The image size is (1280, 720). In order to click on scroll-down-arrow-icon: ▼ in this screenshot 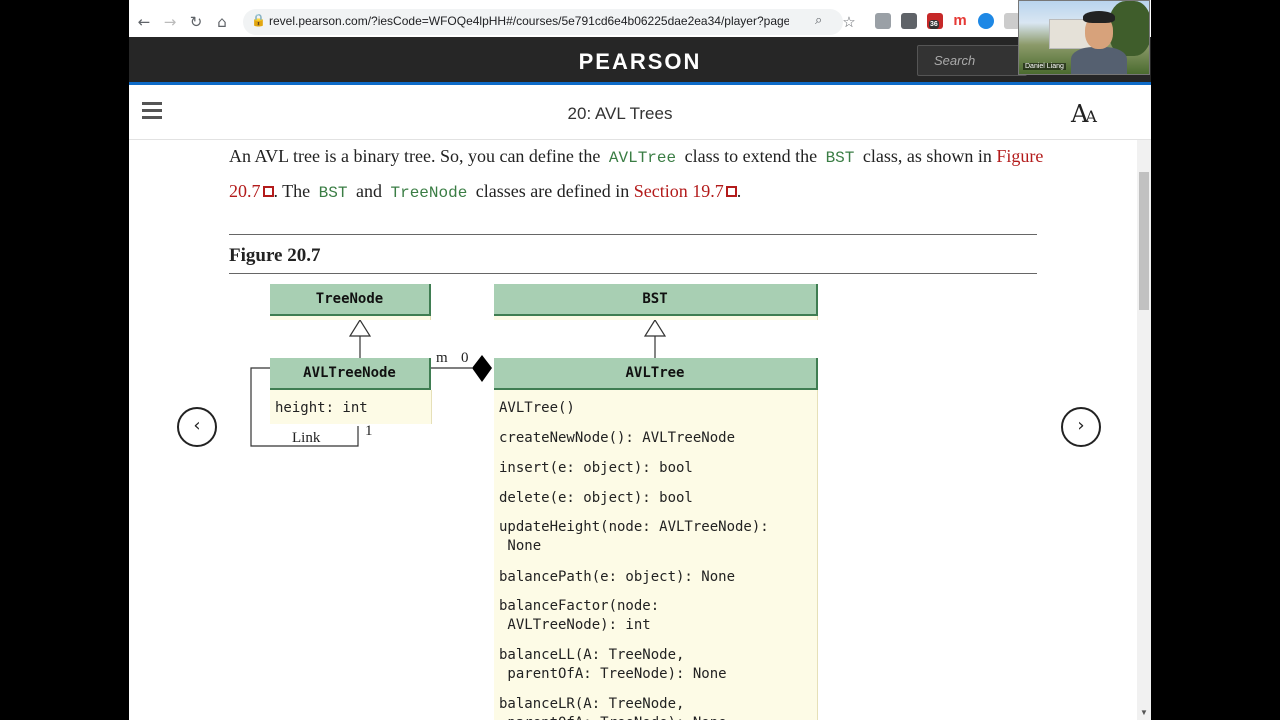, I will do `click(1144, 712)`.